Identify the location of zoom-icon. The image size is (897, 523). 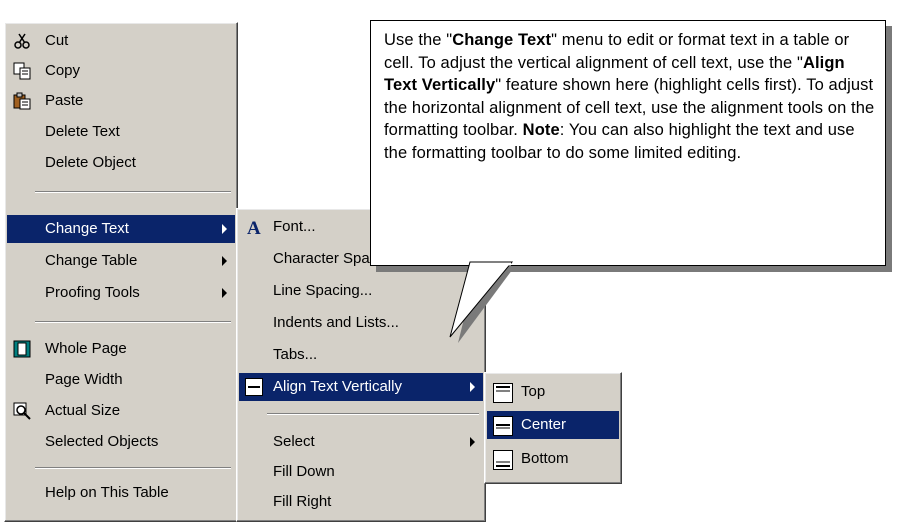
(22, 411).